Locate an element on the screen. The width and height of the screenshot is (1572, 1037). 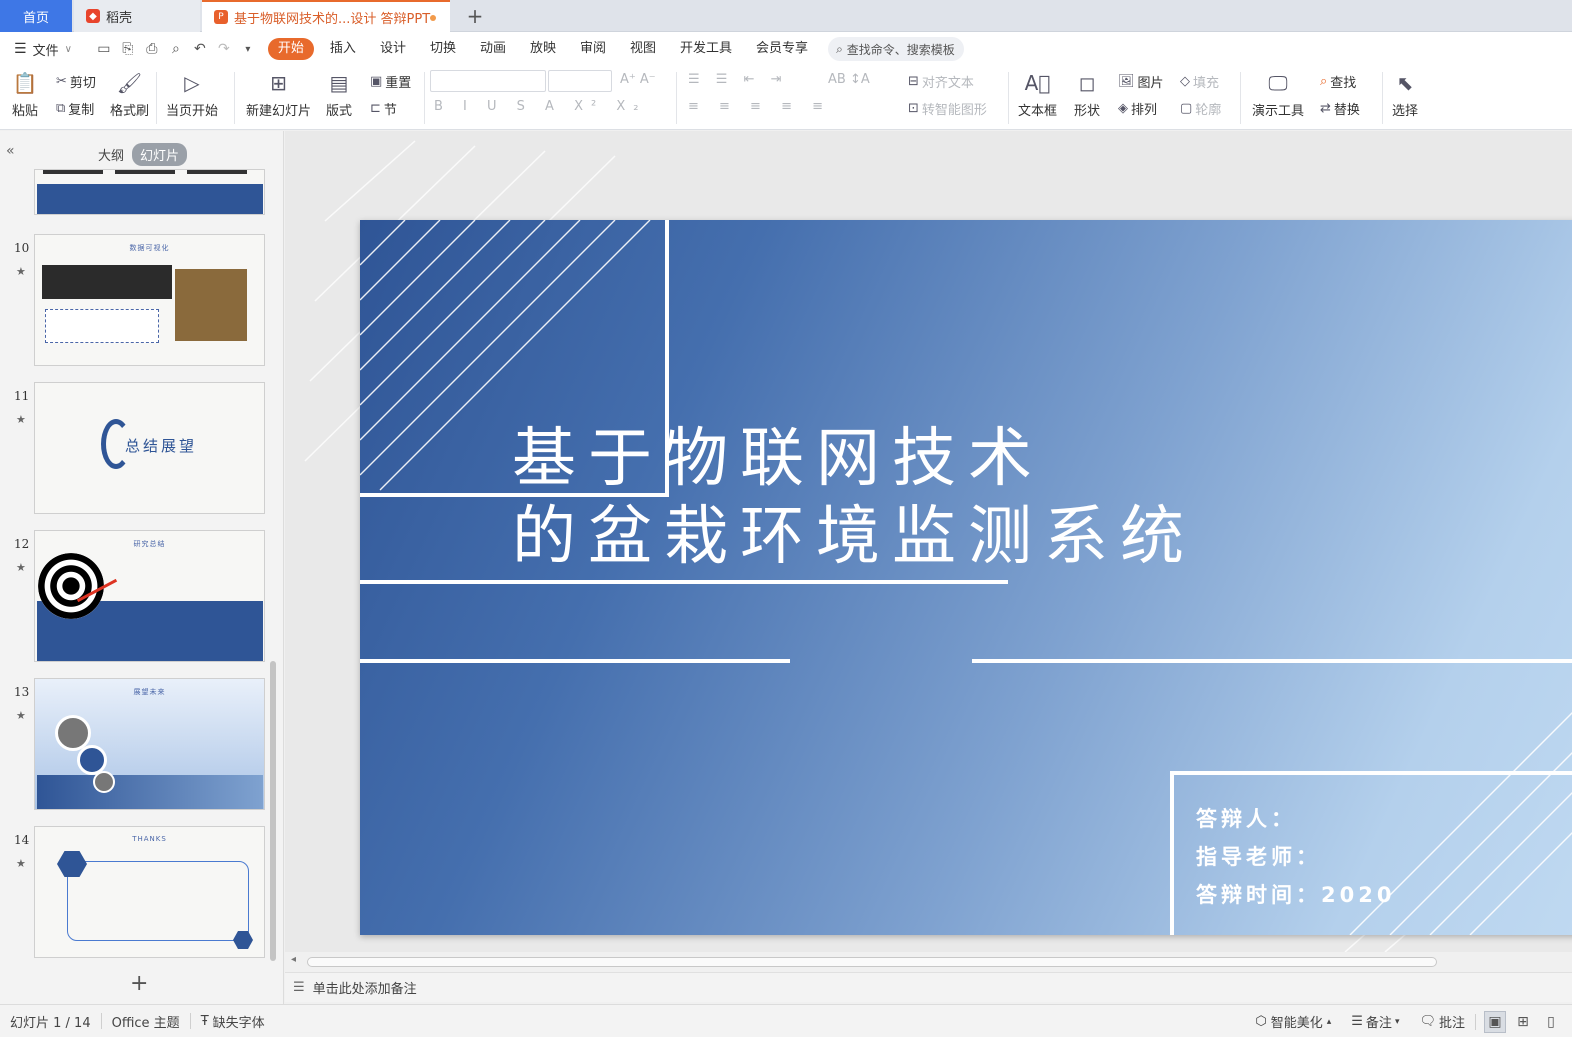
file-menu-button: ☰ 文件 ∨ is located at coordinates (43, 49).